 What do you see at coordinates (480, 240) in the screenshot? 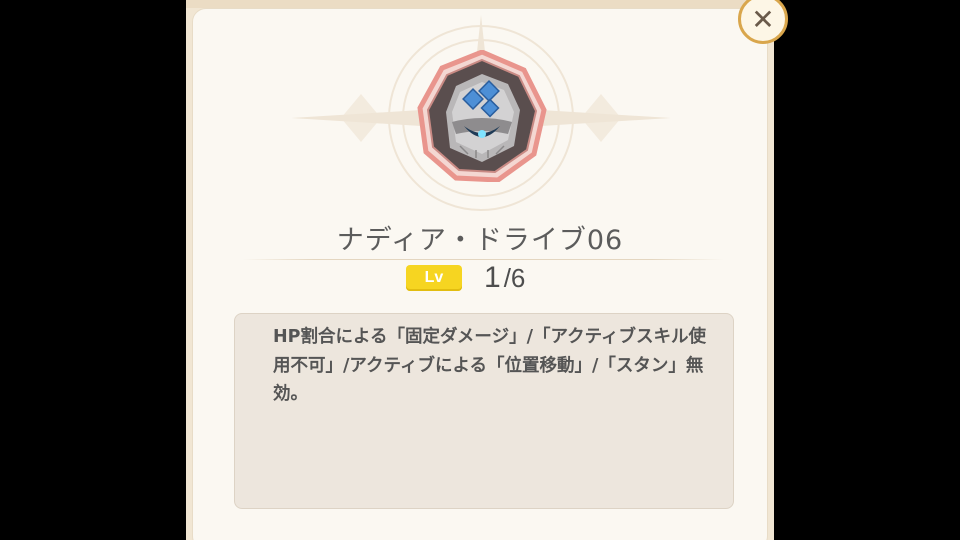
I see `item-name: ナディア・ドライブ06` at bounding box center [480, 240].